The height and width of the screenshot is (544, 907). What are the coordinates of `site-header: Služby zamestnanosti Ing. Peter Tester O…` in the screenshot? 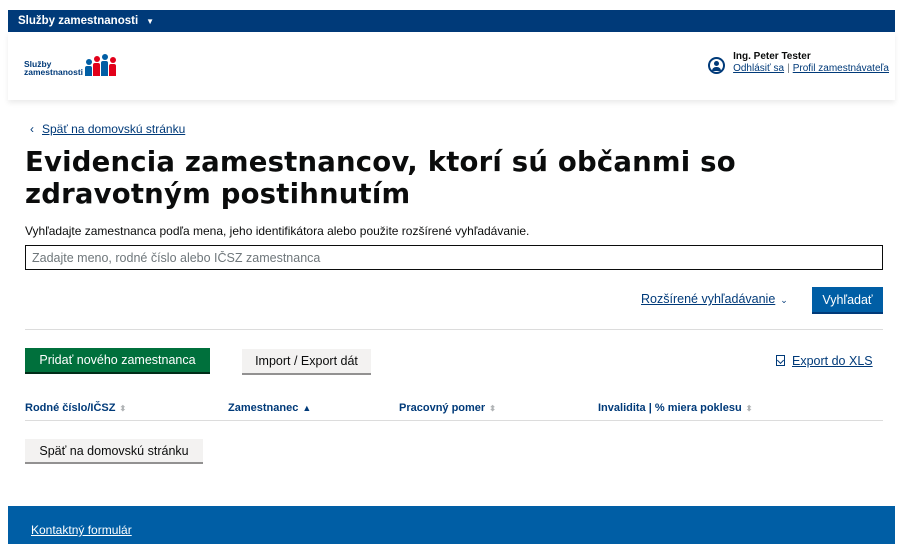 It's located at (451, 66).